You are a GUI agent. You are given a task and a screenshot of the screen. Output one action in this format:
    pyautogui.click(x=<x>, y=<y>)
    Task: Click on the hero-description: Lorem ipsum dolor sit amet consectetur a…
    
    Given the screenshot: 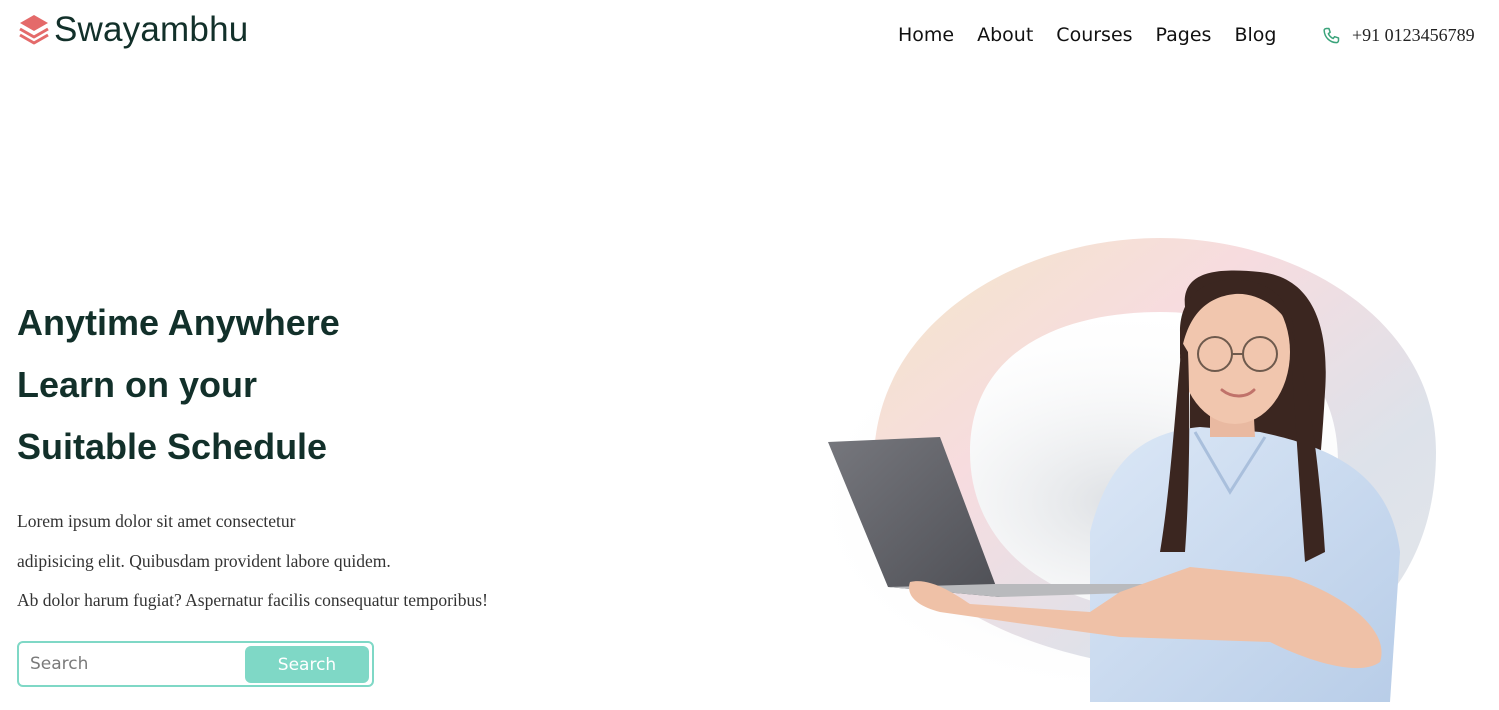 What is the action you would take?
    pyautogui.click(x=252, y=561)
    